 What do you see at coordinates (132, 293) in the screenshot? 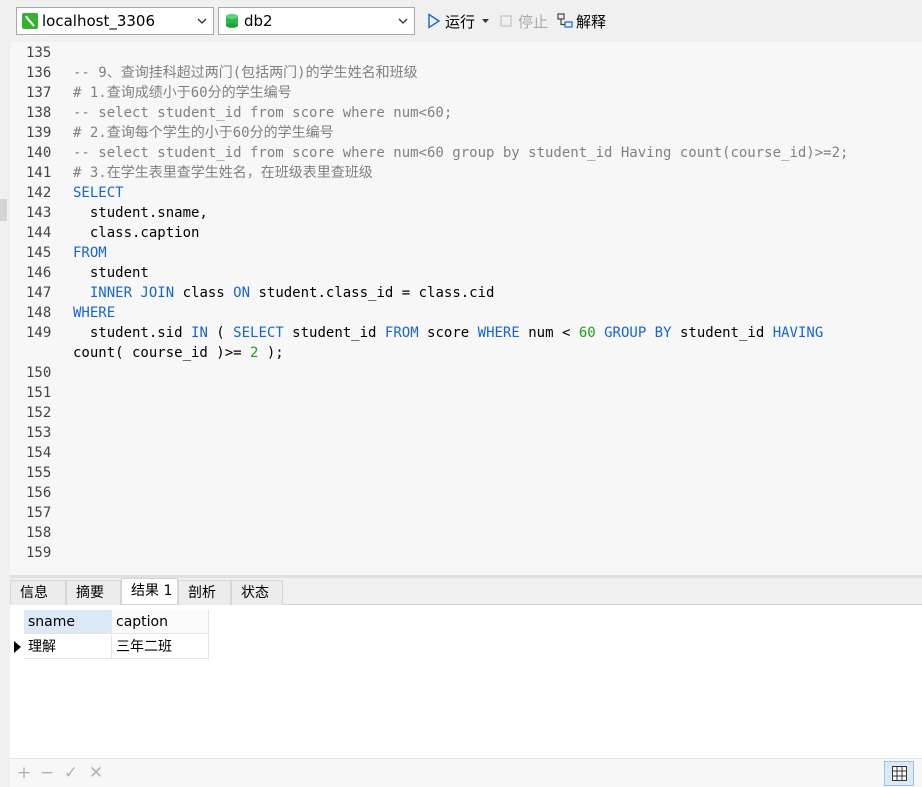
I see `sql-keyword: INNER JOIN` at bounding box center [132, 293].